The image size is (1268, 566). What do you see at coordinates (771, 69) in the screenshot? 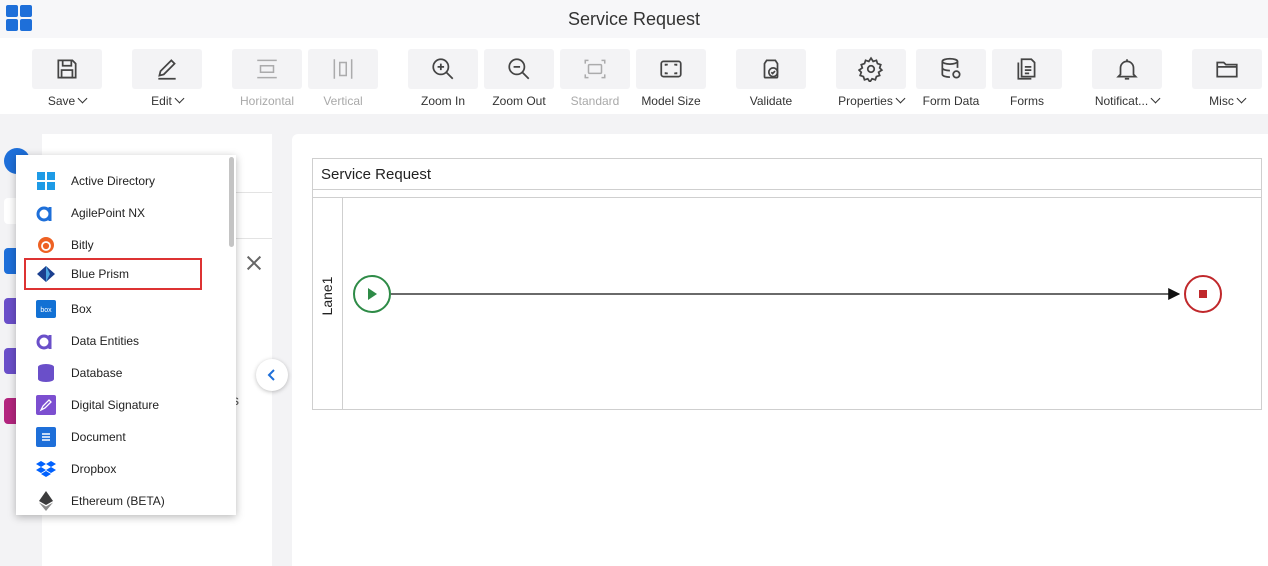
I see `validate-icon` at bounding box center [771, 69].